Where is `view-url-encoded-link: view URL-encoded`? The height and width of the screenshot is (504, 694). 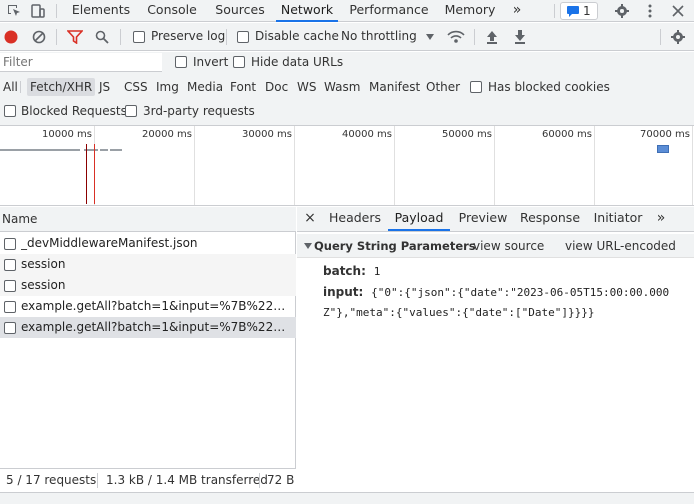 view-url-encoded-link: view URL-encoded is located at coordinates (620, 246).